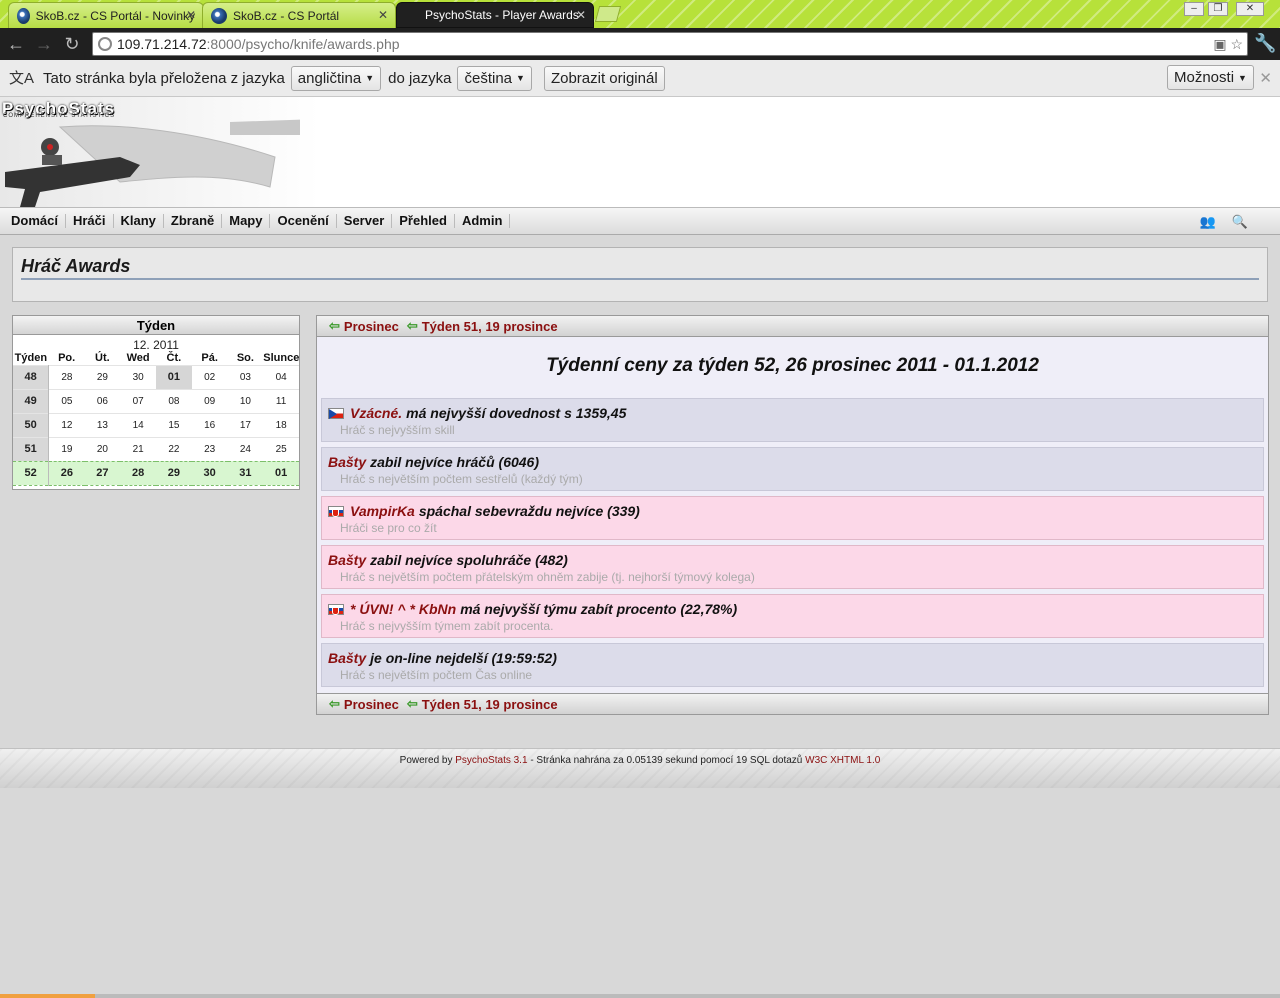 Image resolution: width=1280 pixels, height=998 pixels. Describe the element at coordinates (156, 345) in the screenshot. I see `calendar-month: 12. 2011` at that location.